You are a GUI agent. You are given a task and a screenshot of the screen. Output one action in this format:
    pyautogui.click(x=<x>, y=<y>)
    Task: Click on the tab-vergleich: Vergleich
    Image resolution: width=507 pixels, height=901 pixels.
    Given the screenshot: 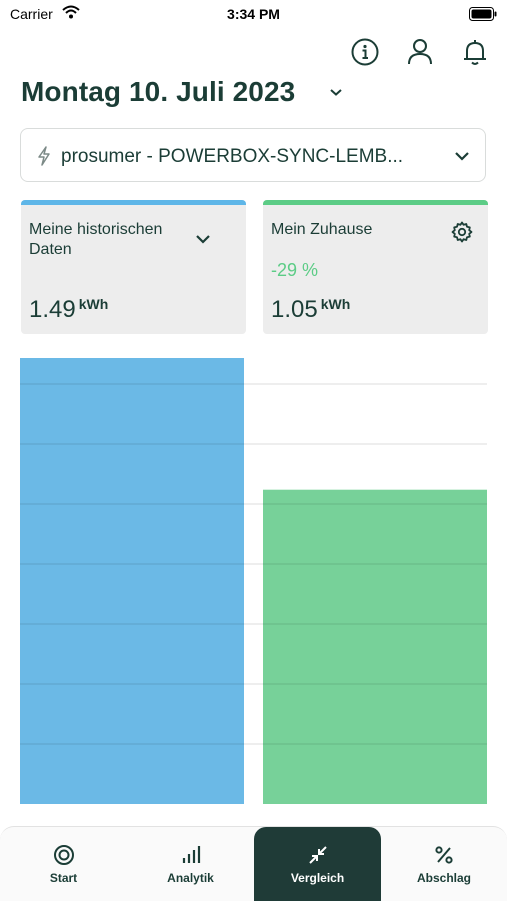 What is the action you would take?
    pyautogui.click(x=317, y=864)
    